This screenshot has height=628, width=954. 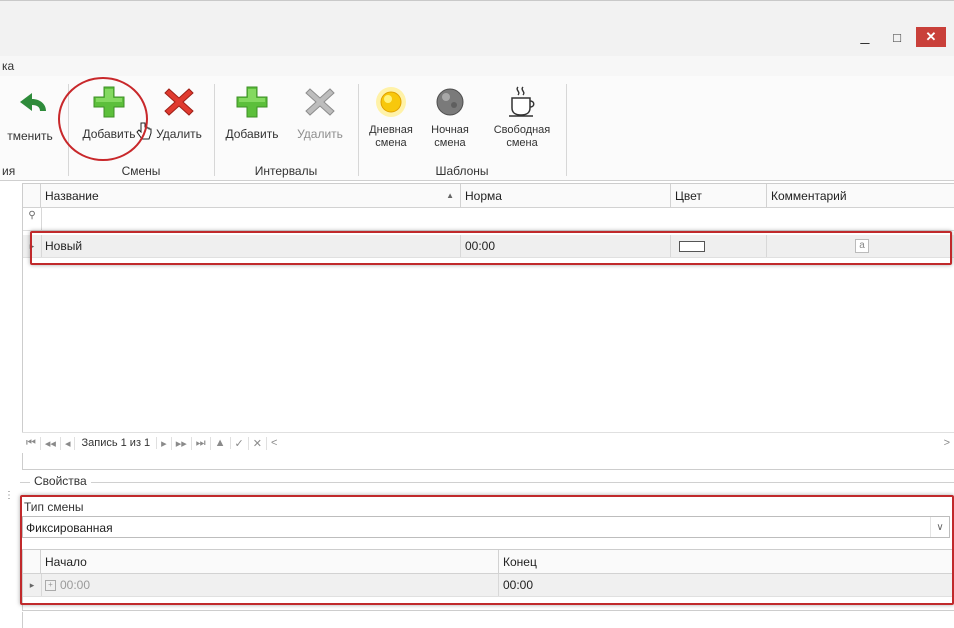 I want to click on splitter-grip-icon: ⋮, so click(x=9, y=500).